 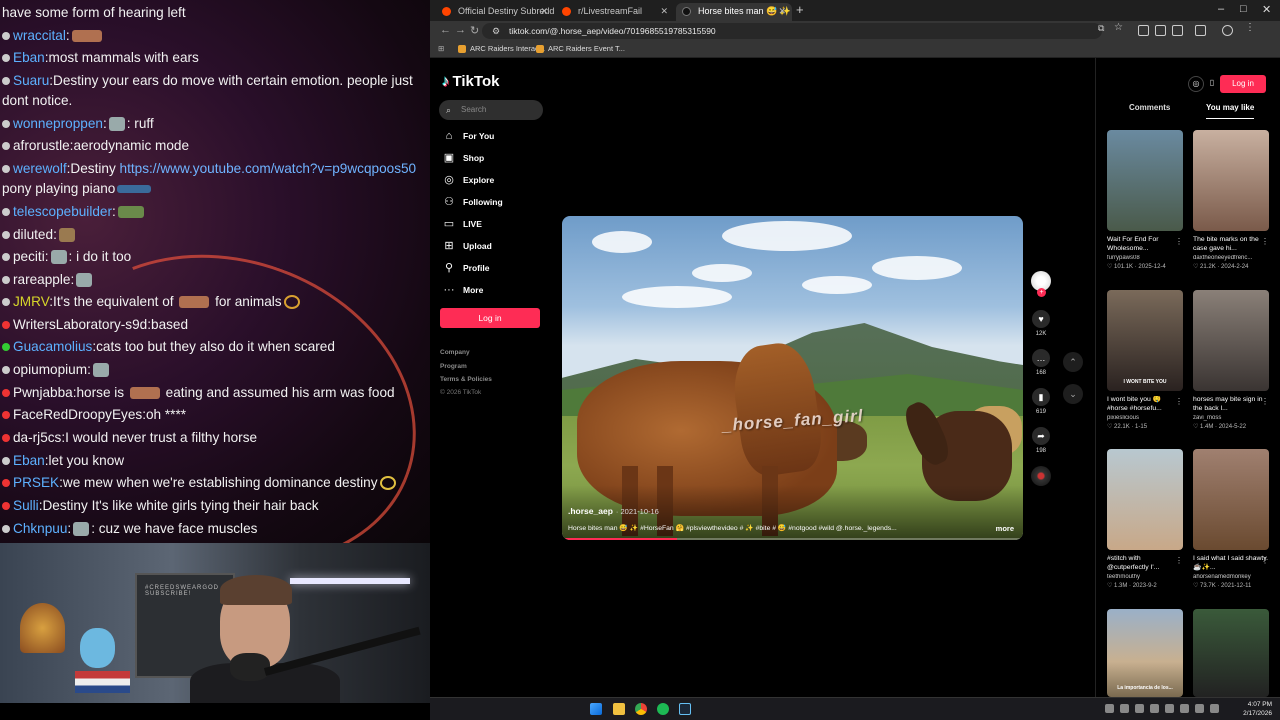 I want to click on music-disc-icon, so click(x=1041, y=476).